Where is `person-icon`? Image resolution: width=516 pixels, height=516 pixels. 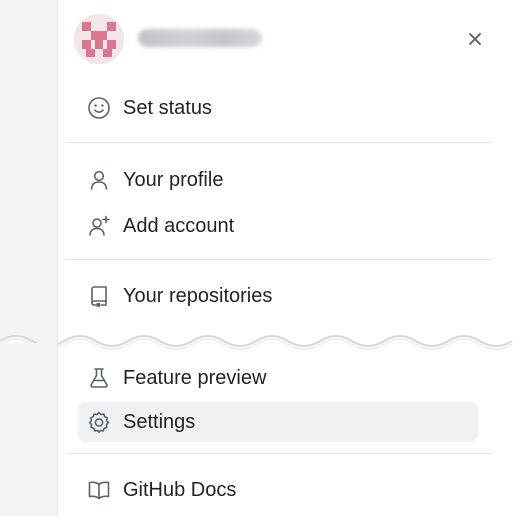 person-icon is located at coordinates (99, 180).